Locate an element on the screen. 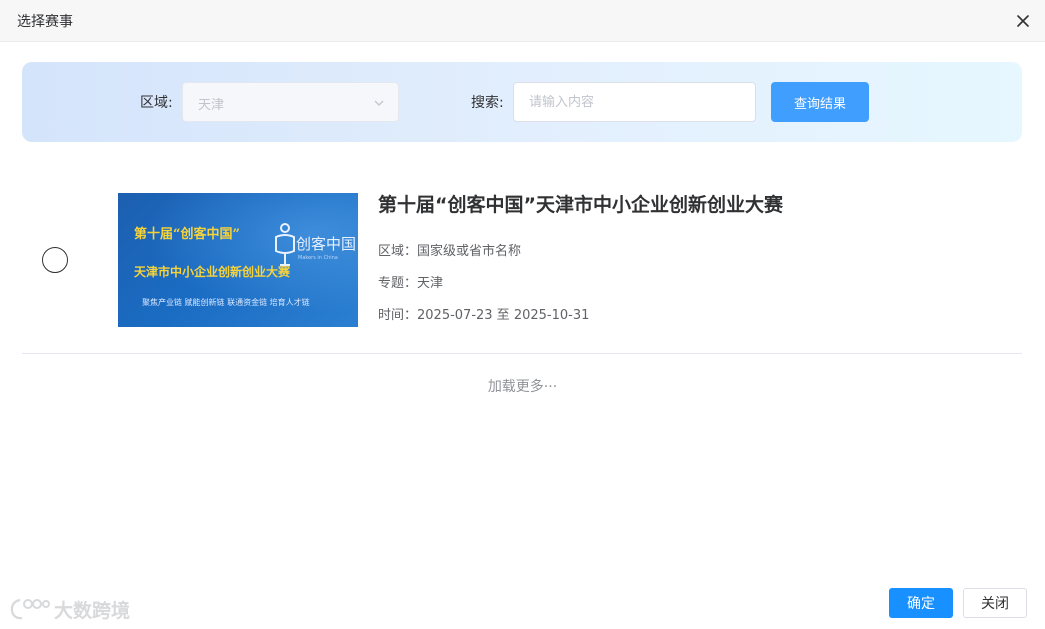 This screenshot has height=629, width=1045. region-select: 天津 is located at coordinates (290, 102).